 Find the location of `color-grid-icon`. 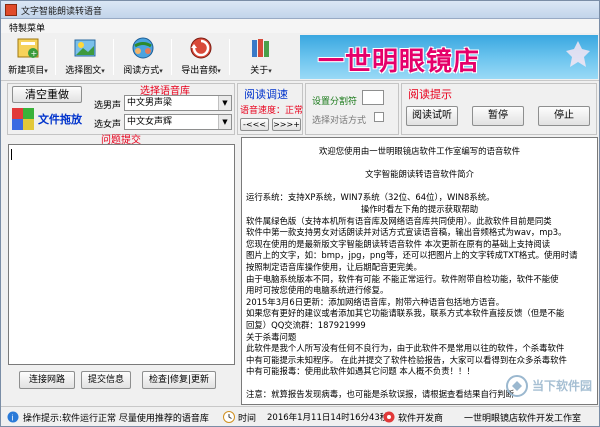

color-grid-icon is located at coordinates (23, 119).